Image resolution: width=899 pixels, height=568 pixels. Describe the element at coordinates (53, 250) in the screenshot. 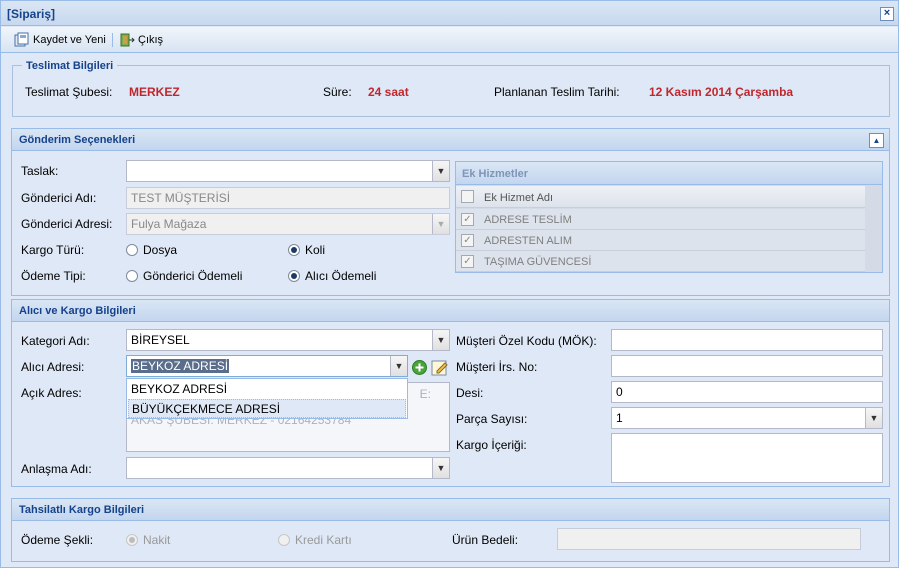

I see `cargo-type-label: Kargo Türü:` at that location.